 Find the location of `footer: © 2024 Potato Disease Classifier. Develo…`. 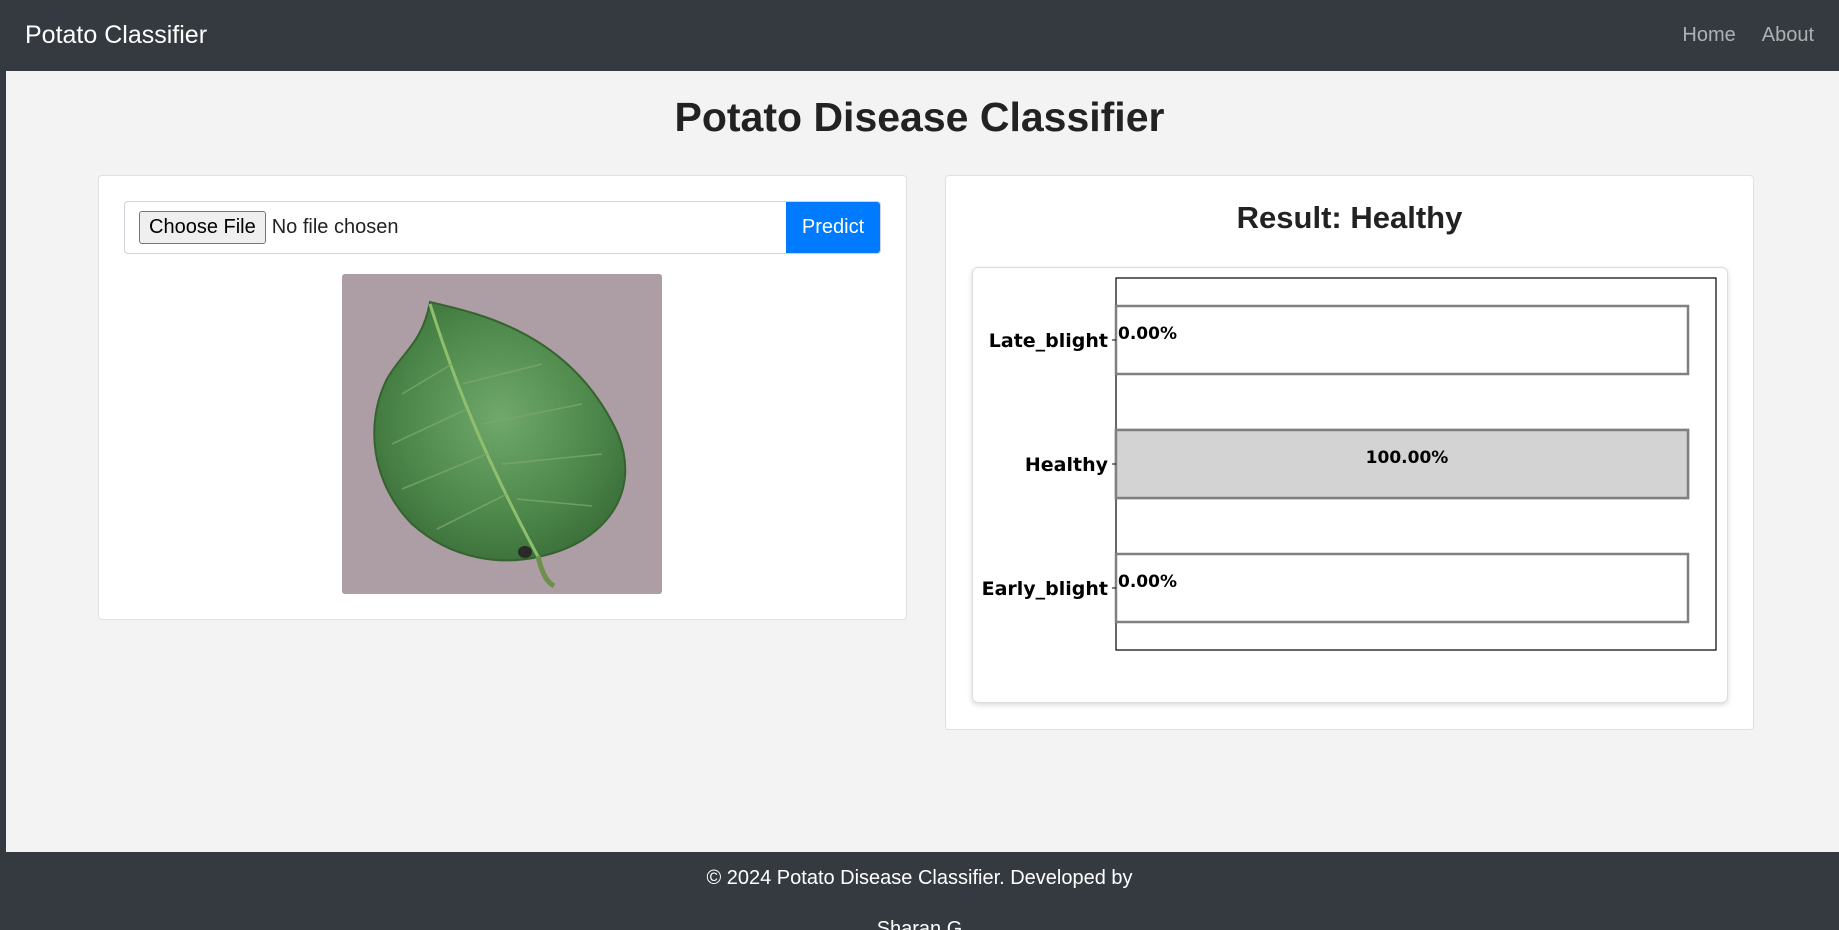

footer: © 2024 Potato Disease Classifier. Develo… is located at coordinates (919, 891).